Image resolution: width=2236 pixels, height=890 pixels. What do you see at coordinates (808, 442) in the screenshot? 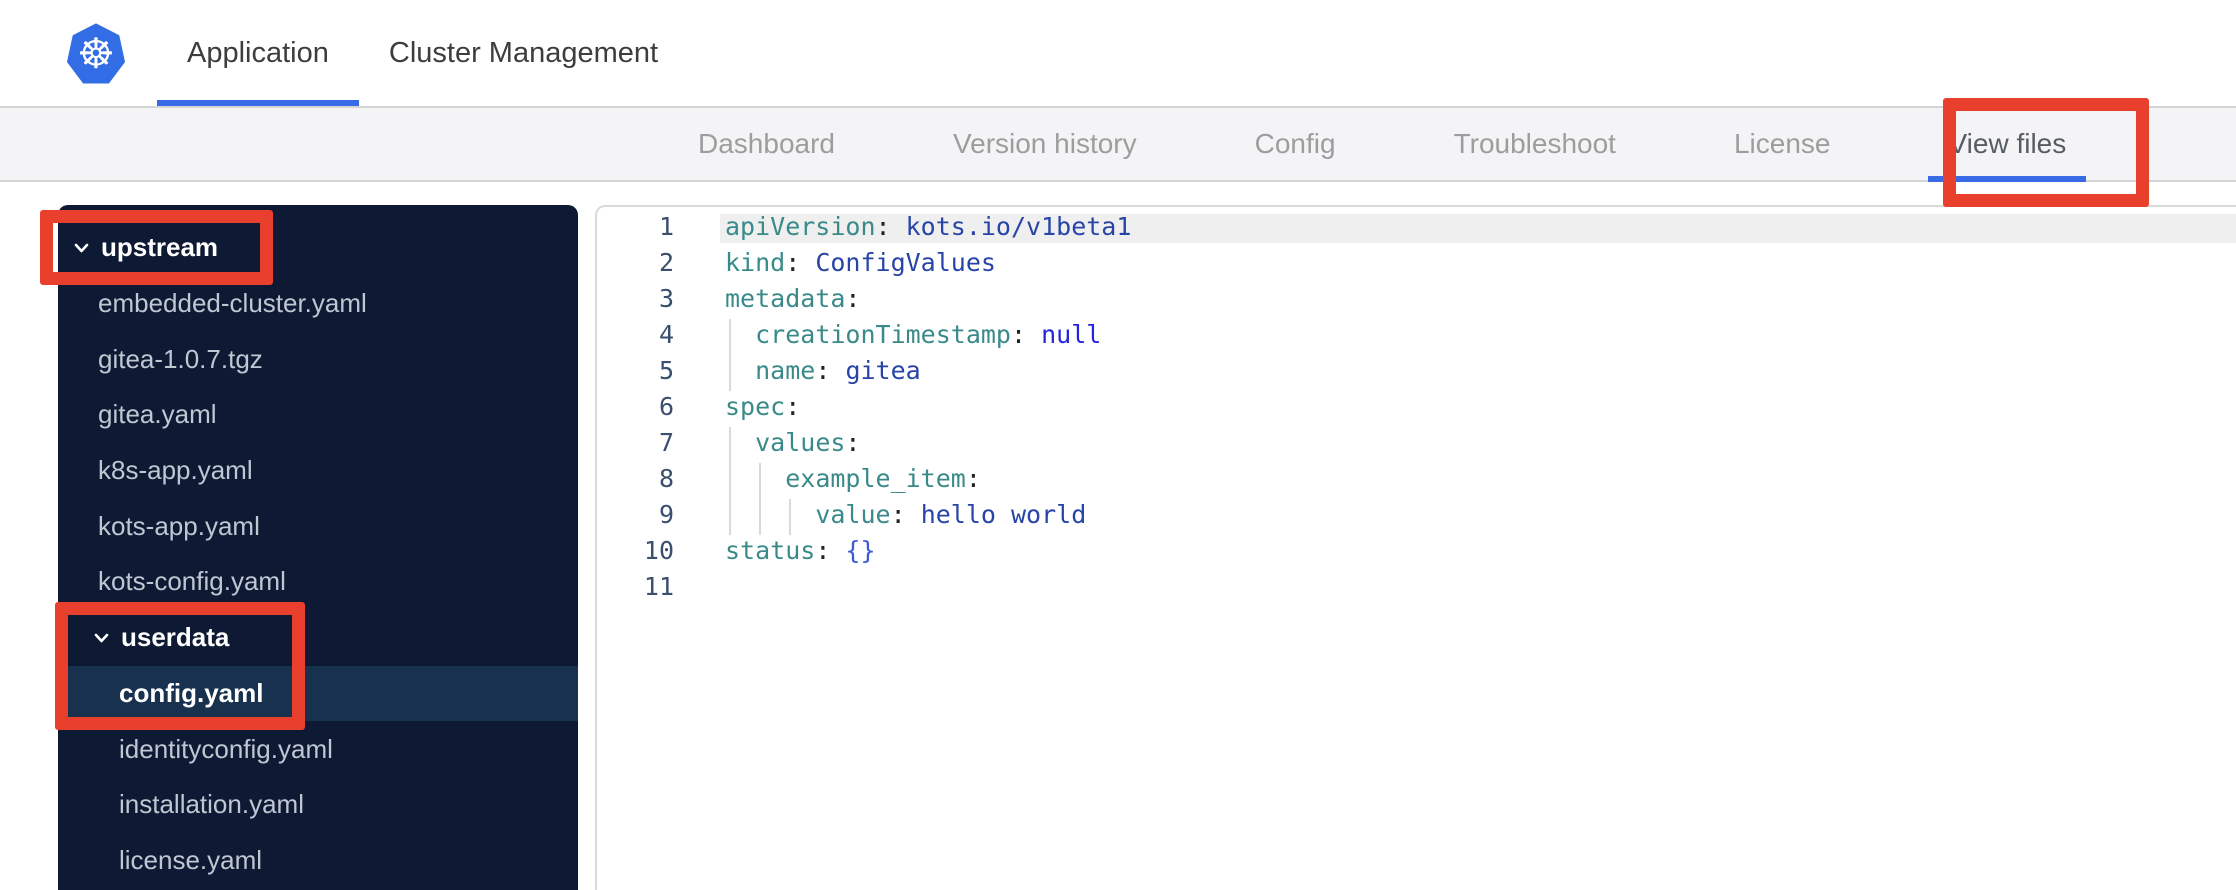
I see `line-content: values:` at bounding box center [808, 442].